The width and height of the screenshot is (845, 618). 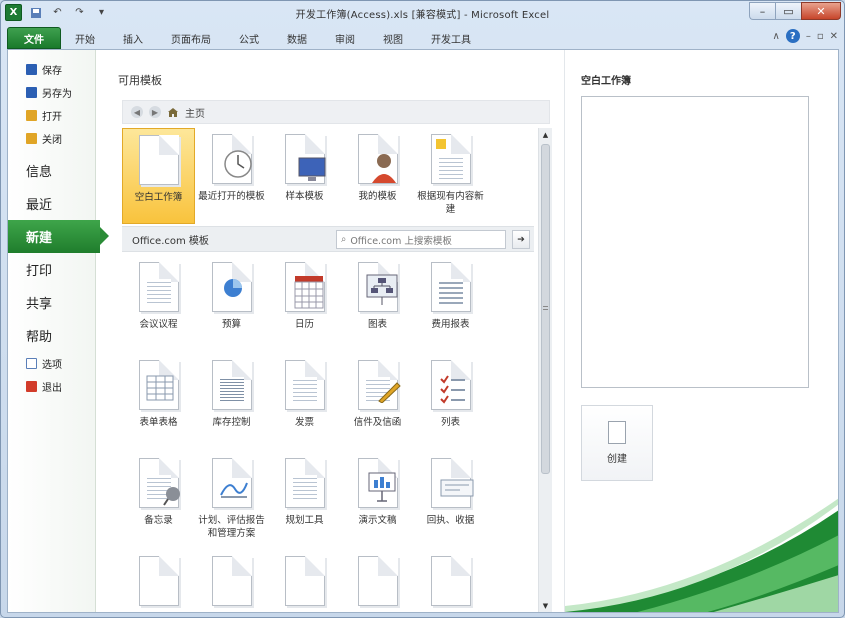 I want to click on template-label: 列表, so click(x=450, y=422).